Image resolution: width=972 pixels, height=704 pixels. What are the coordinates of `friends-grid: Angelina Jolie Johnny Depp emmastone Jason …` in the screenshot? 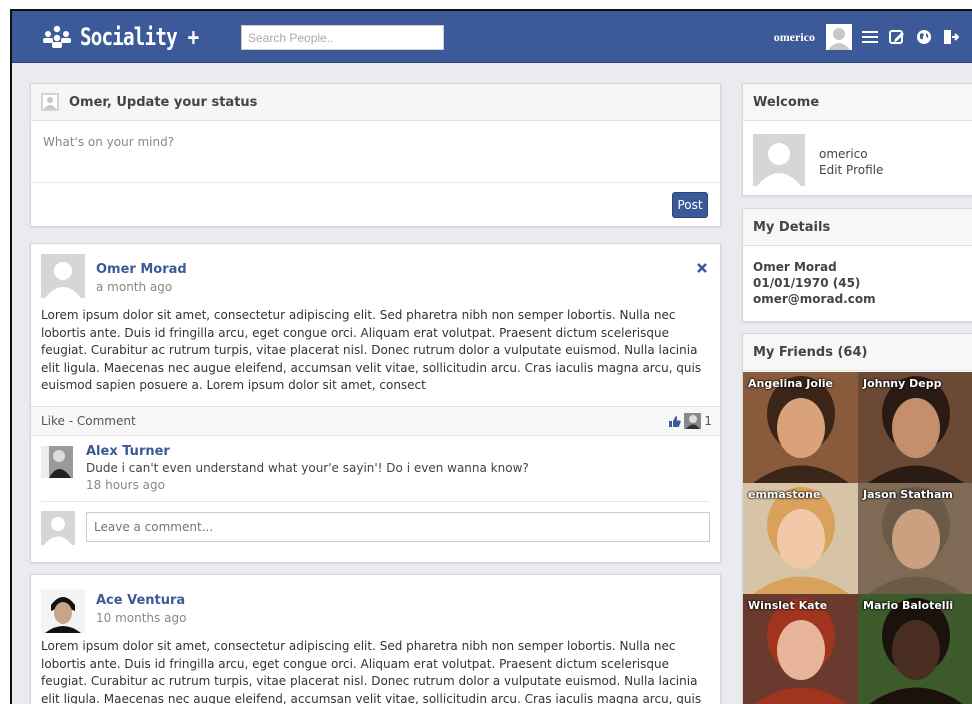 It's located at (857, 538).